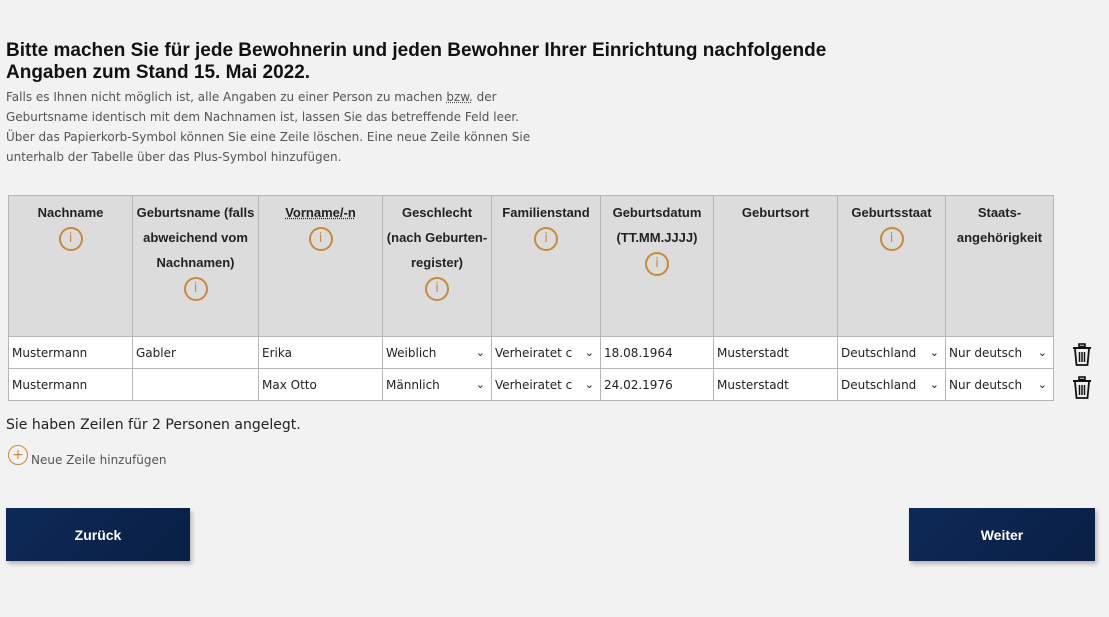 Image resolution: width=1109 pixels, height=617 pixels. I want to click on geburtsname-input: Gabler, so click(195, 352).